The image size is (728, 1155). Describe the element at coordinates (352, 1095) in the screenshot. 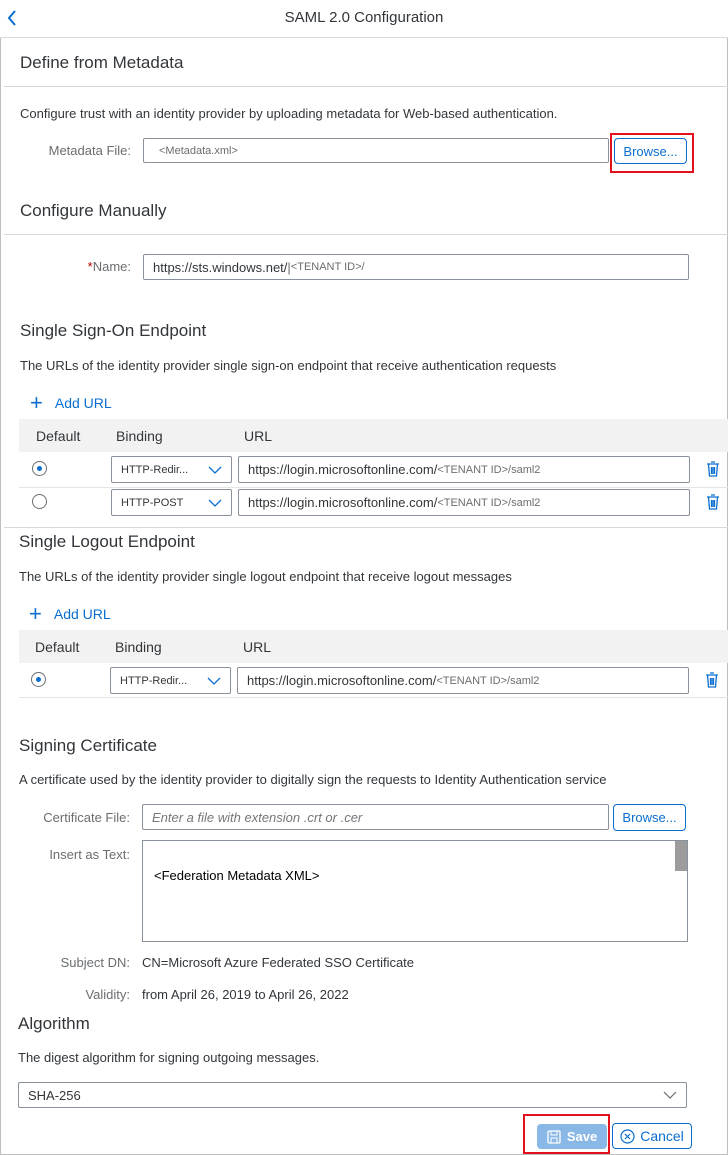

I see `algorithm-select: SHA-256` at that location.